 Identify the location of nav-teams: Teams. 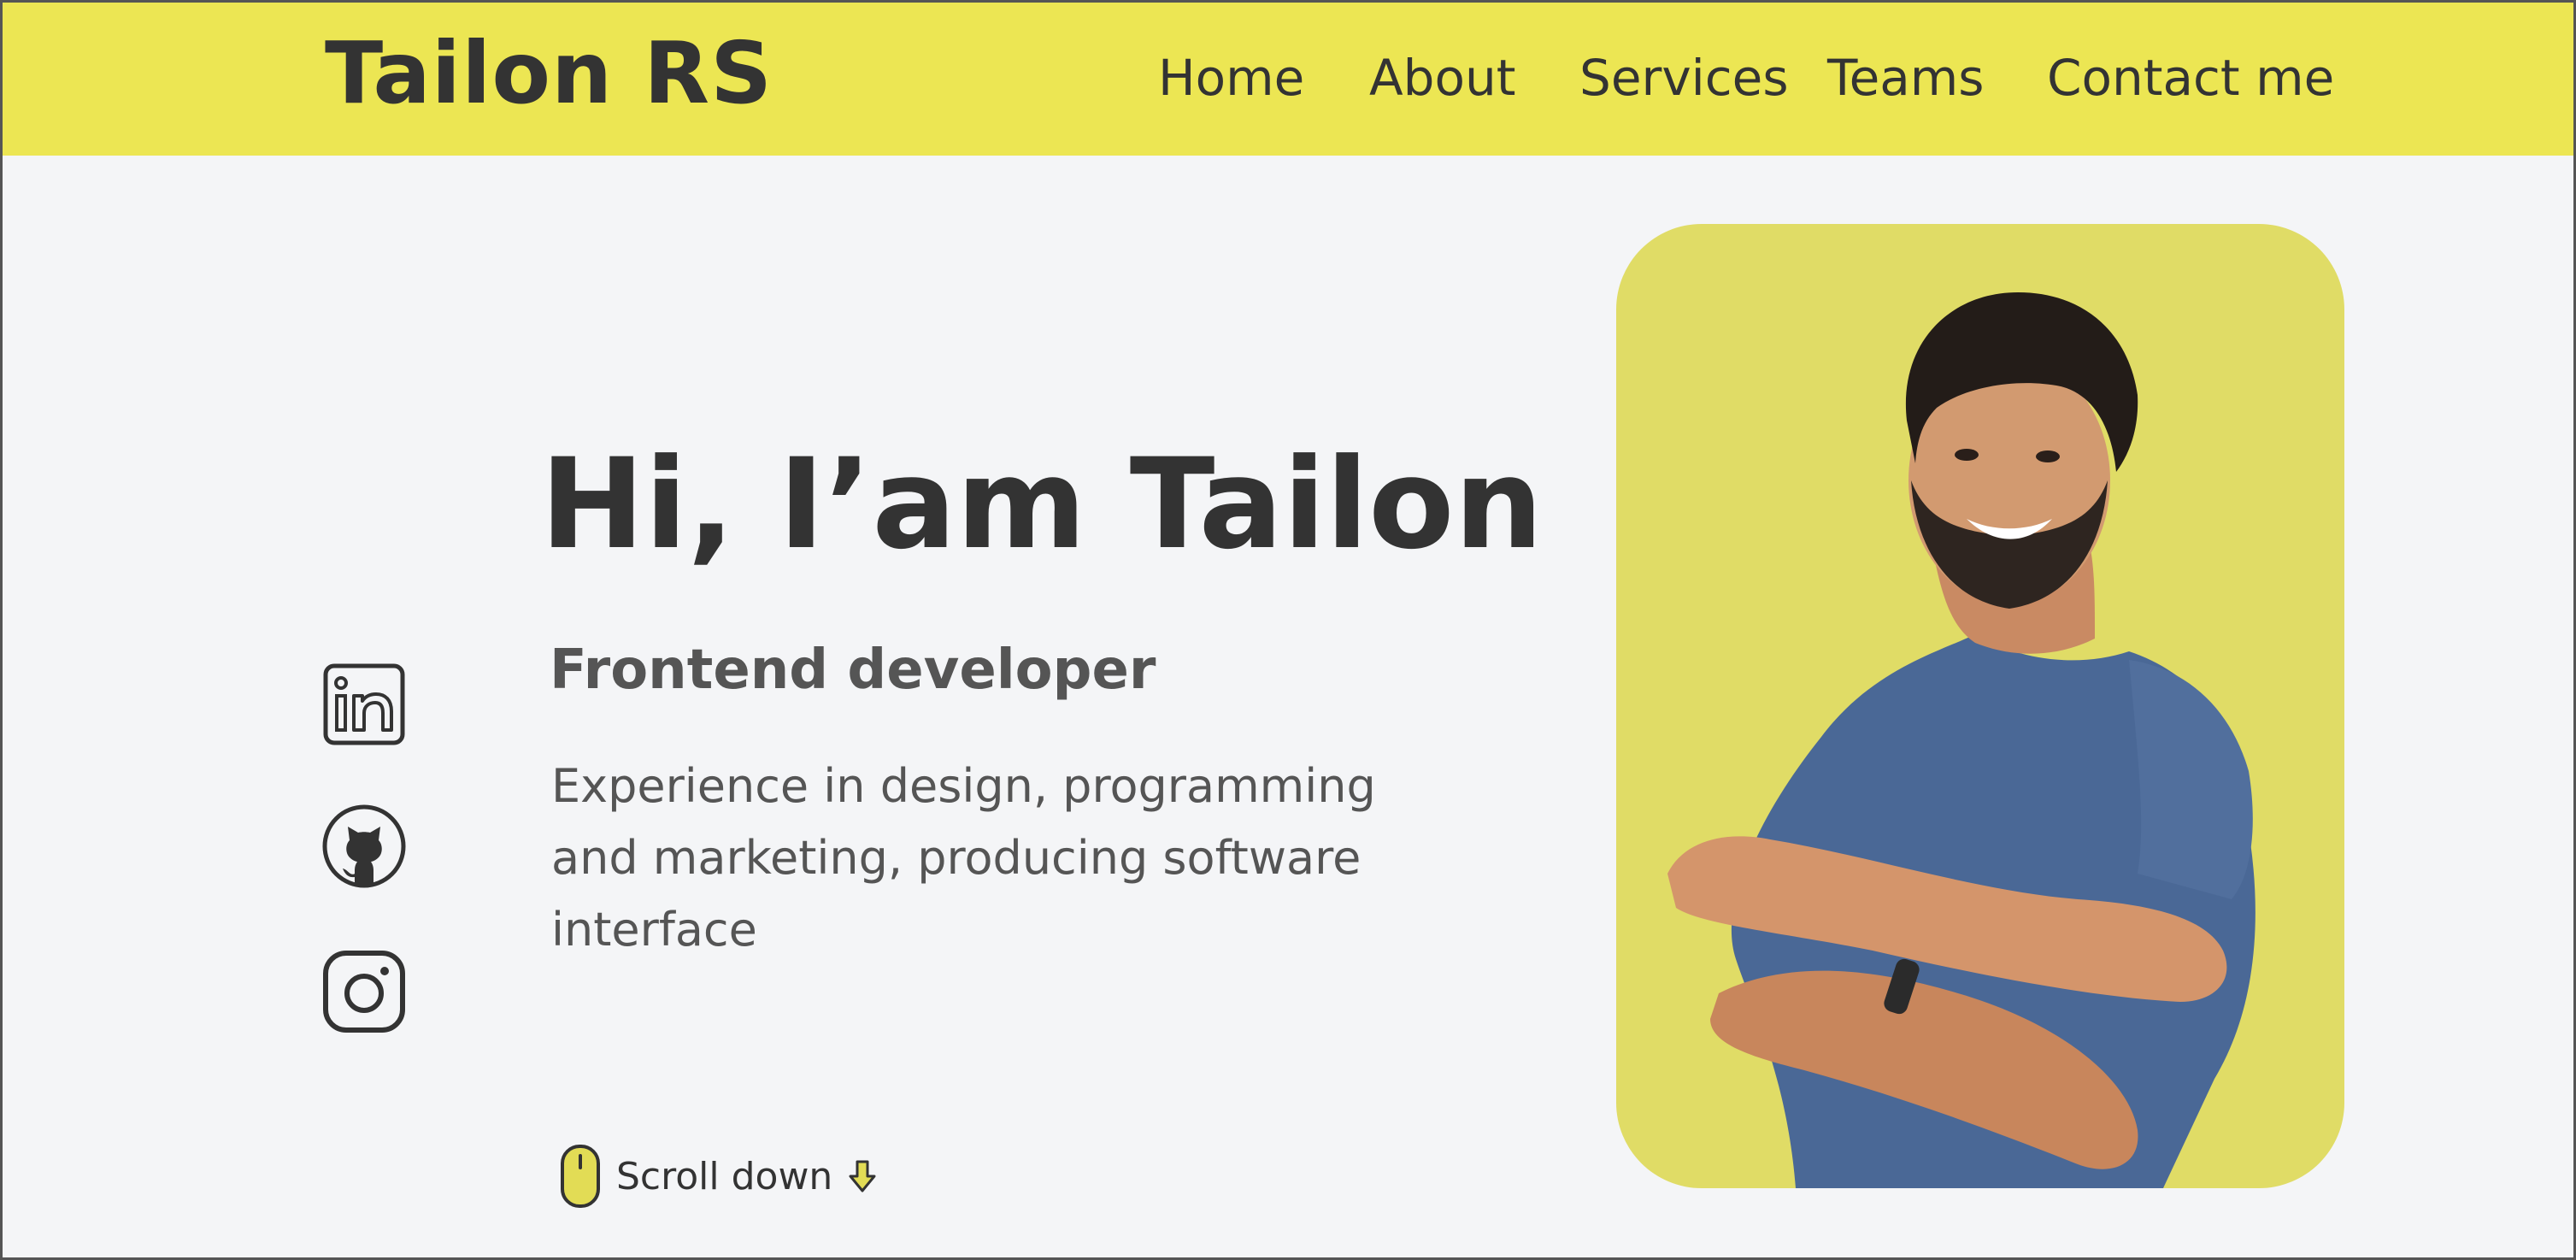
(1906, 78).